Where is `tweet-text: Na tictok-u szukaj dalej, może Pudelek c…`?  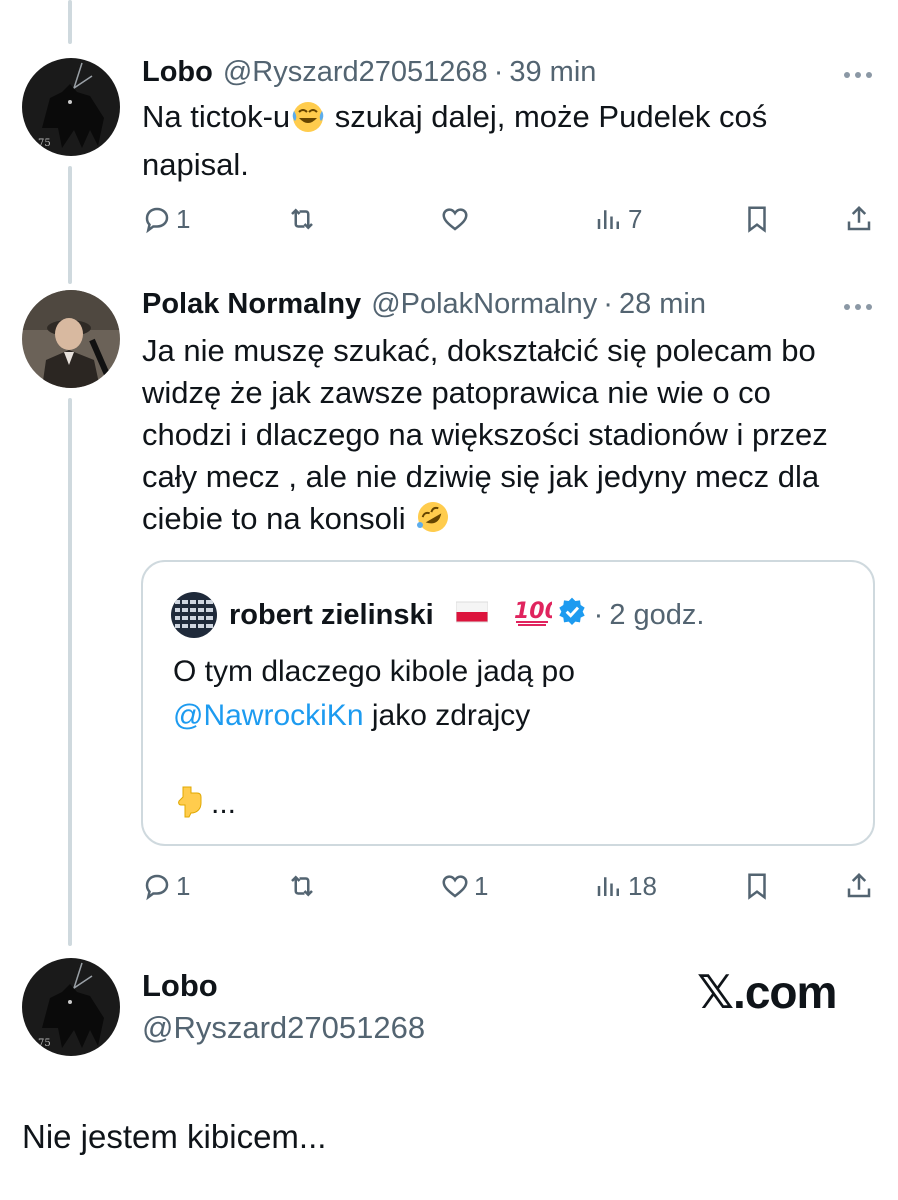 tweet-text: Na tictok-u szukaj dalej, może Pudelek c… is located at coordinates (502, 141).